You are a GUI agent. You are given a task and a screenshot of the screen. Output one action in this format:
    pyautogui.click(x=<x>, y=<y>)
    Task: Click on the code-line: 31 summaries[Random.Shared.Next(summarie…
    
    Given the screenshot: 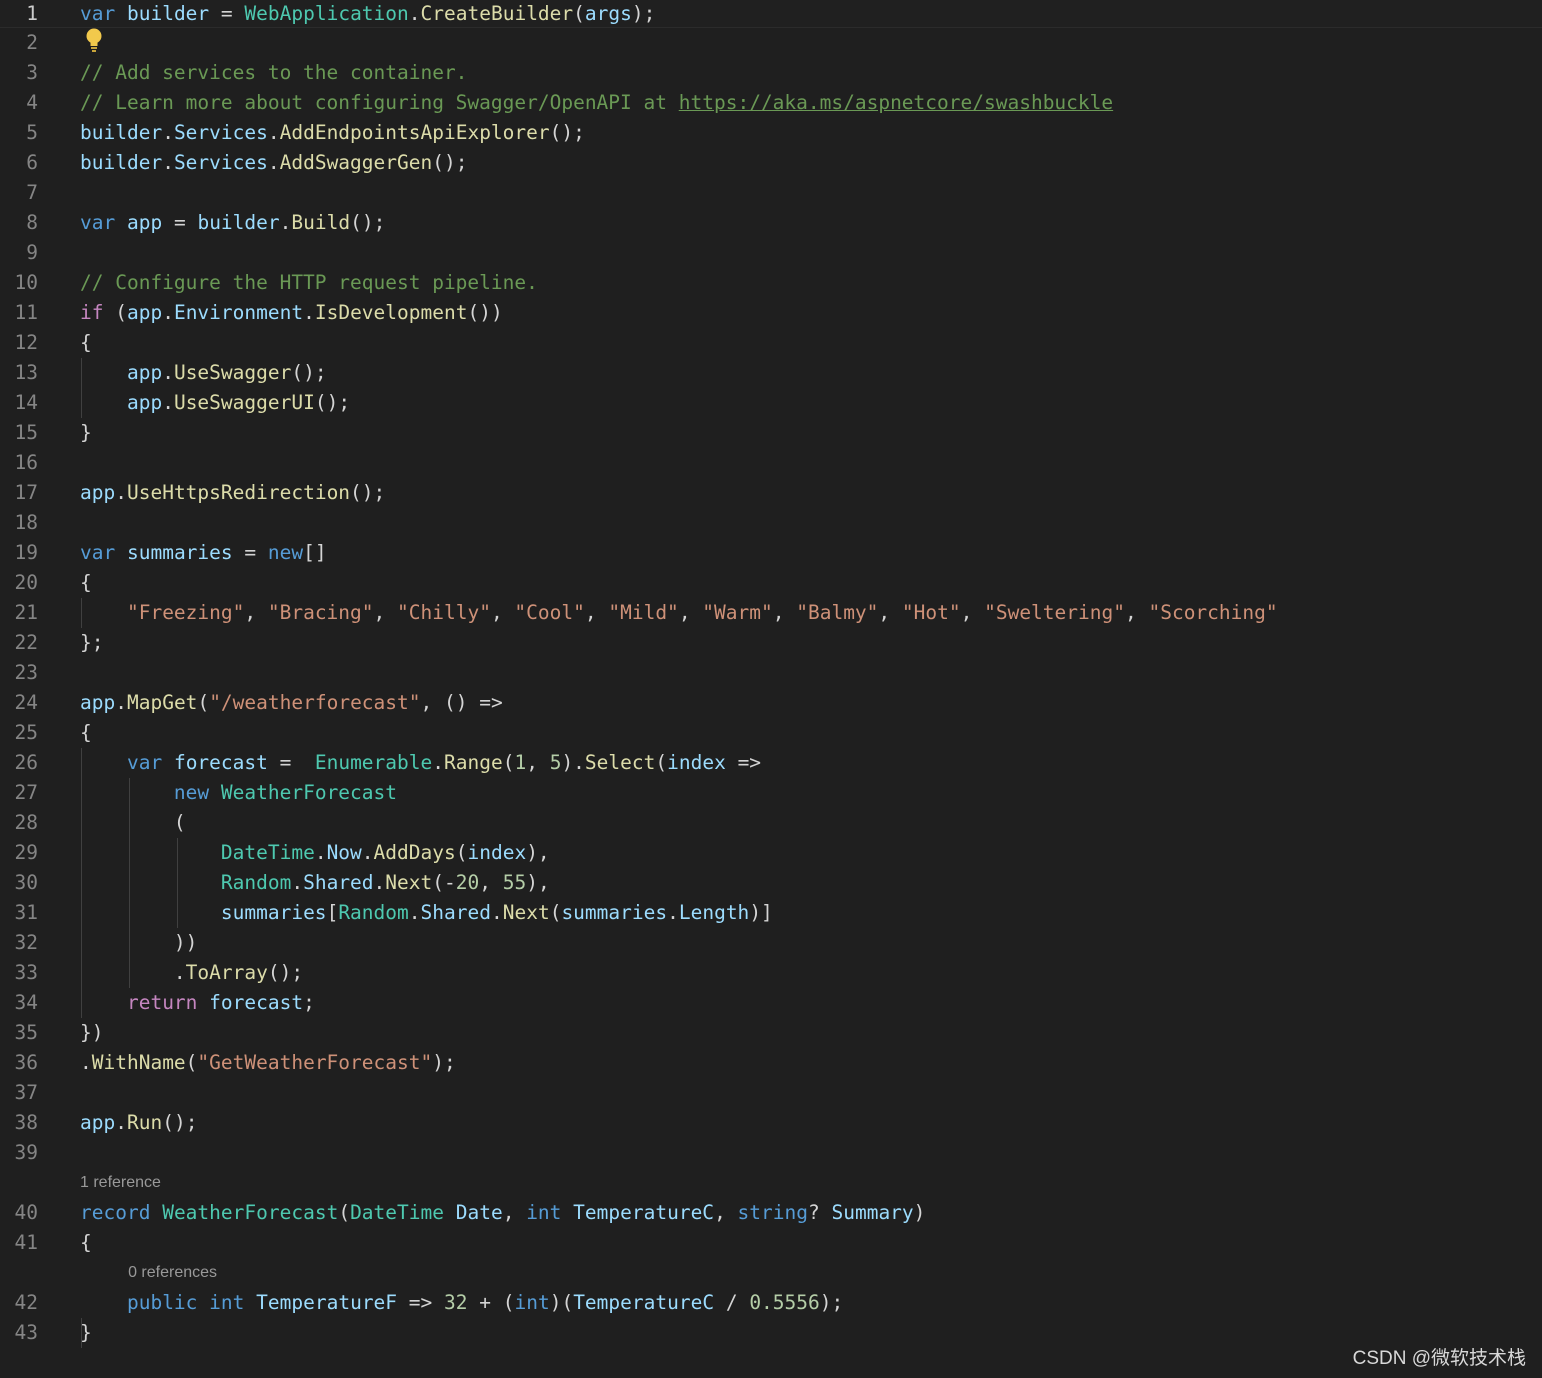 What is the action you would take?
    pyautogui.click(x=771, y=913)
    